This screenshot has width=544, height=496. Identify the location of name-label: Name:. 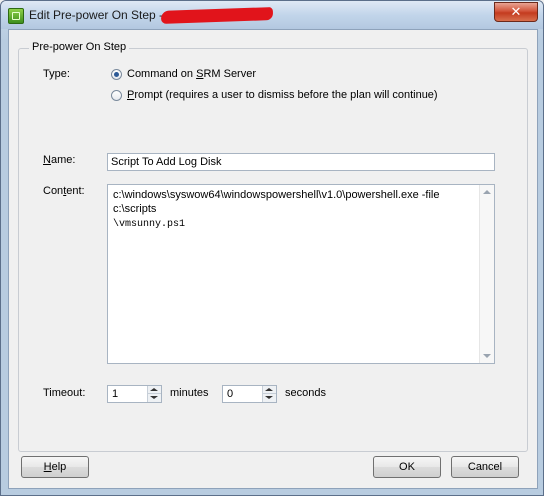
(59, 160).